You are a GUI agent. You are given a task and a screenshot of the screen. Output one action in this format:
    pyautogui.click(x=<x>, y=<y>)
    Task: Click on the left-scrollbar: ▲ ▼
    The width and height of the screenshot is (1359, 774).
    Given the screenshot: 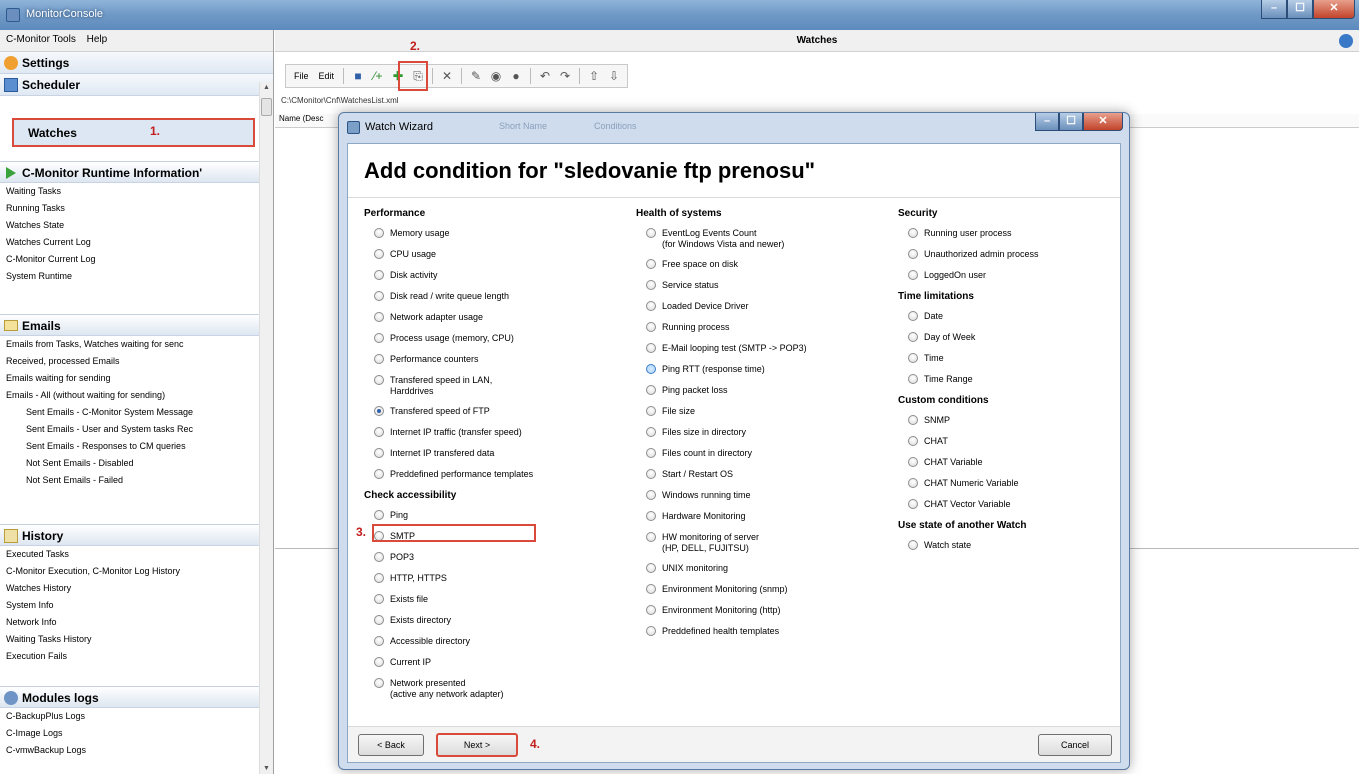 What is the action you would take?
    pyautogui.click(x=266, y=428)
    